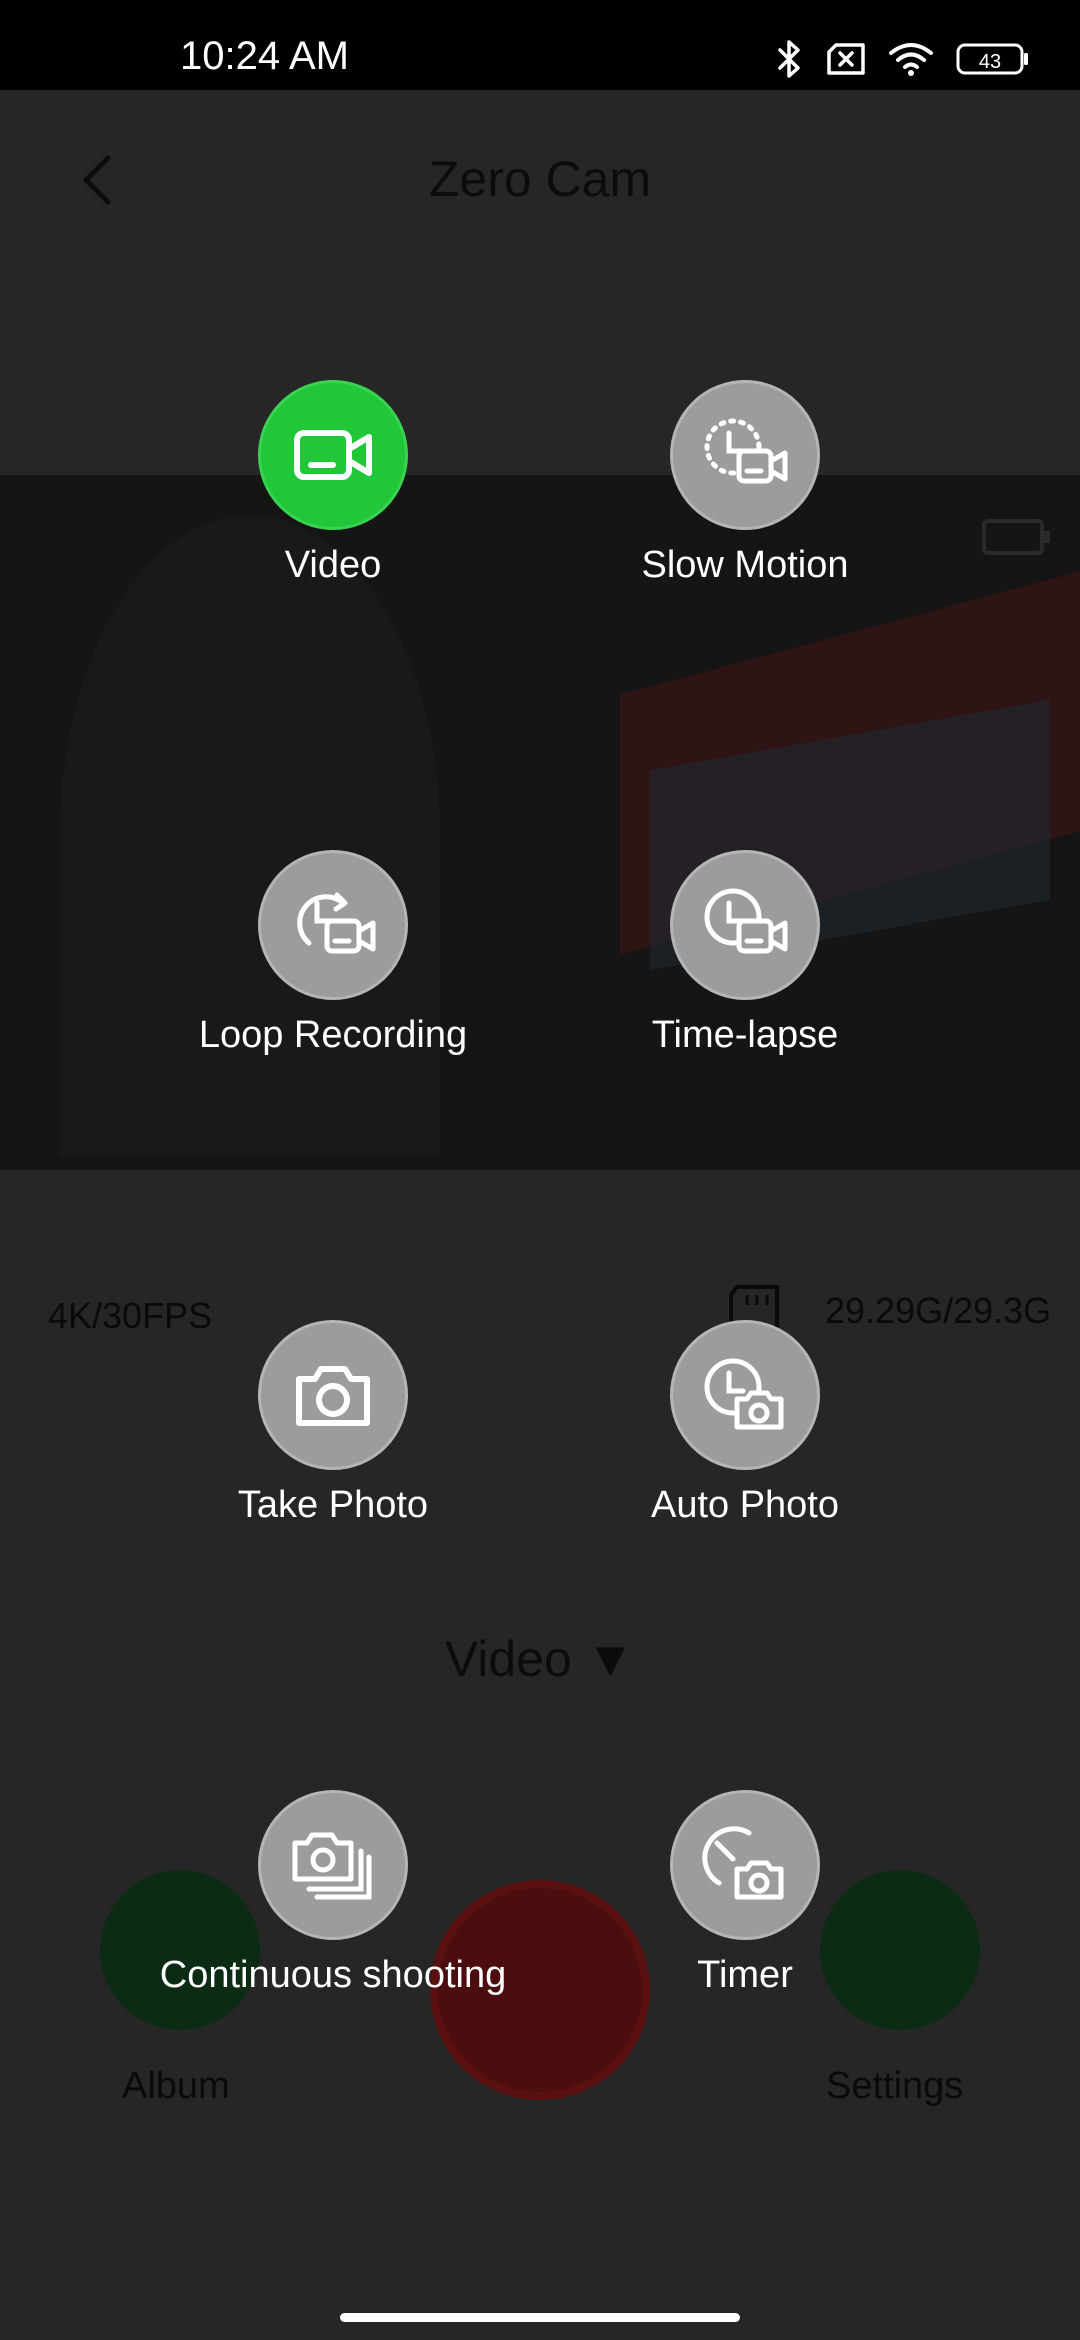 The image size is (1080, 2340). What do you see at coordinates (540, 179) in the screenshot?
I see `page-title: Zero Cam` at bounding box center [540, 179].